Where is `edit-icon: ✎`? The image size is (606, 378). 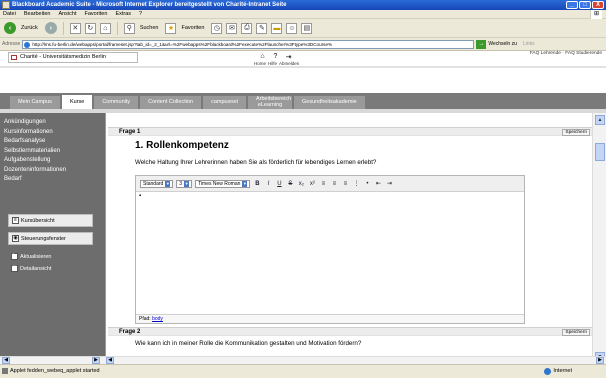
edit-icon: ✎ is located at coordinates (262, 28).